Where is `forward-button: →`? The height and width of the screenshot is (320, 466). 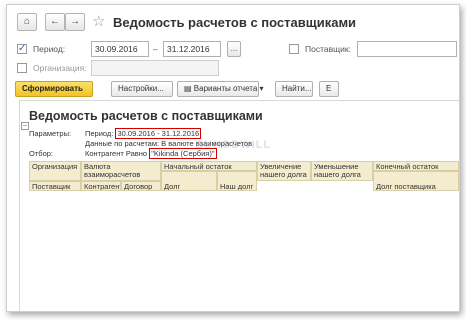
forward-button: → is located at coordinates (75, 22).